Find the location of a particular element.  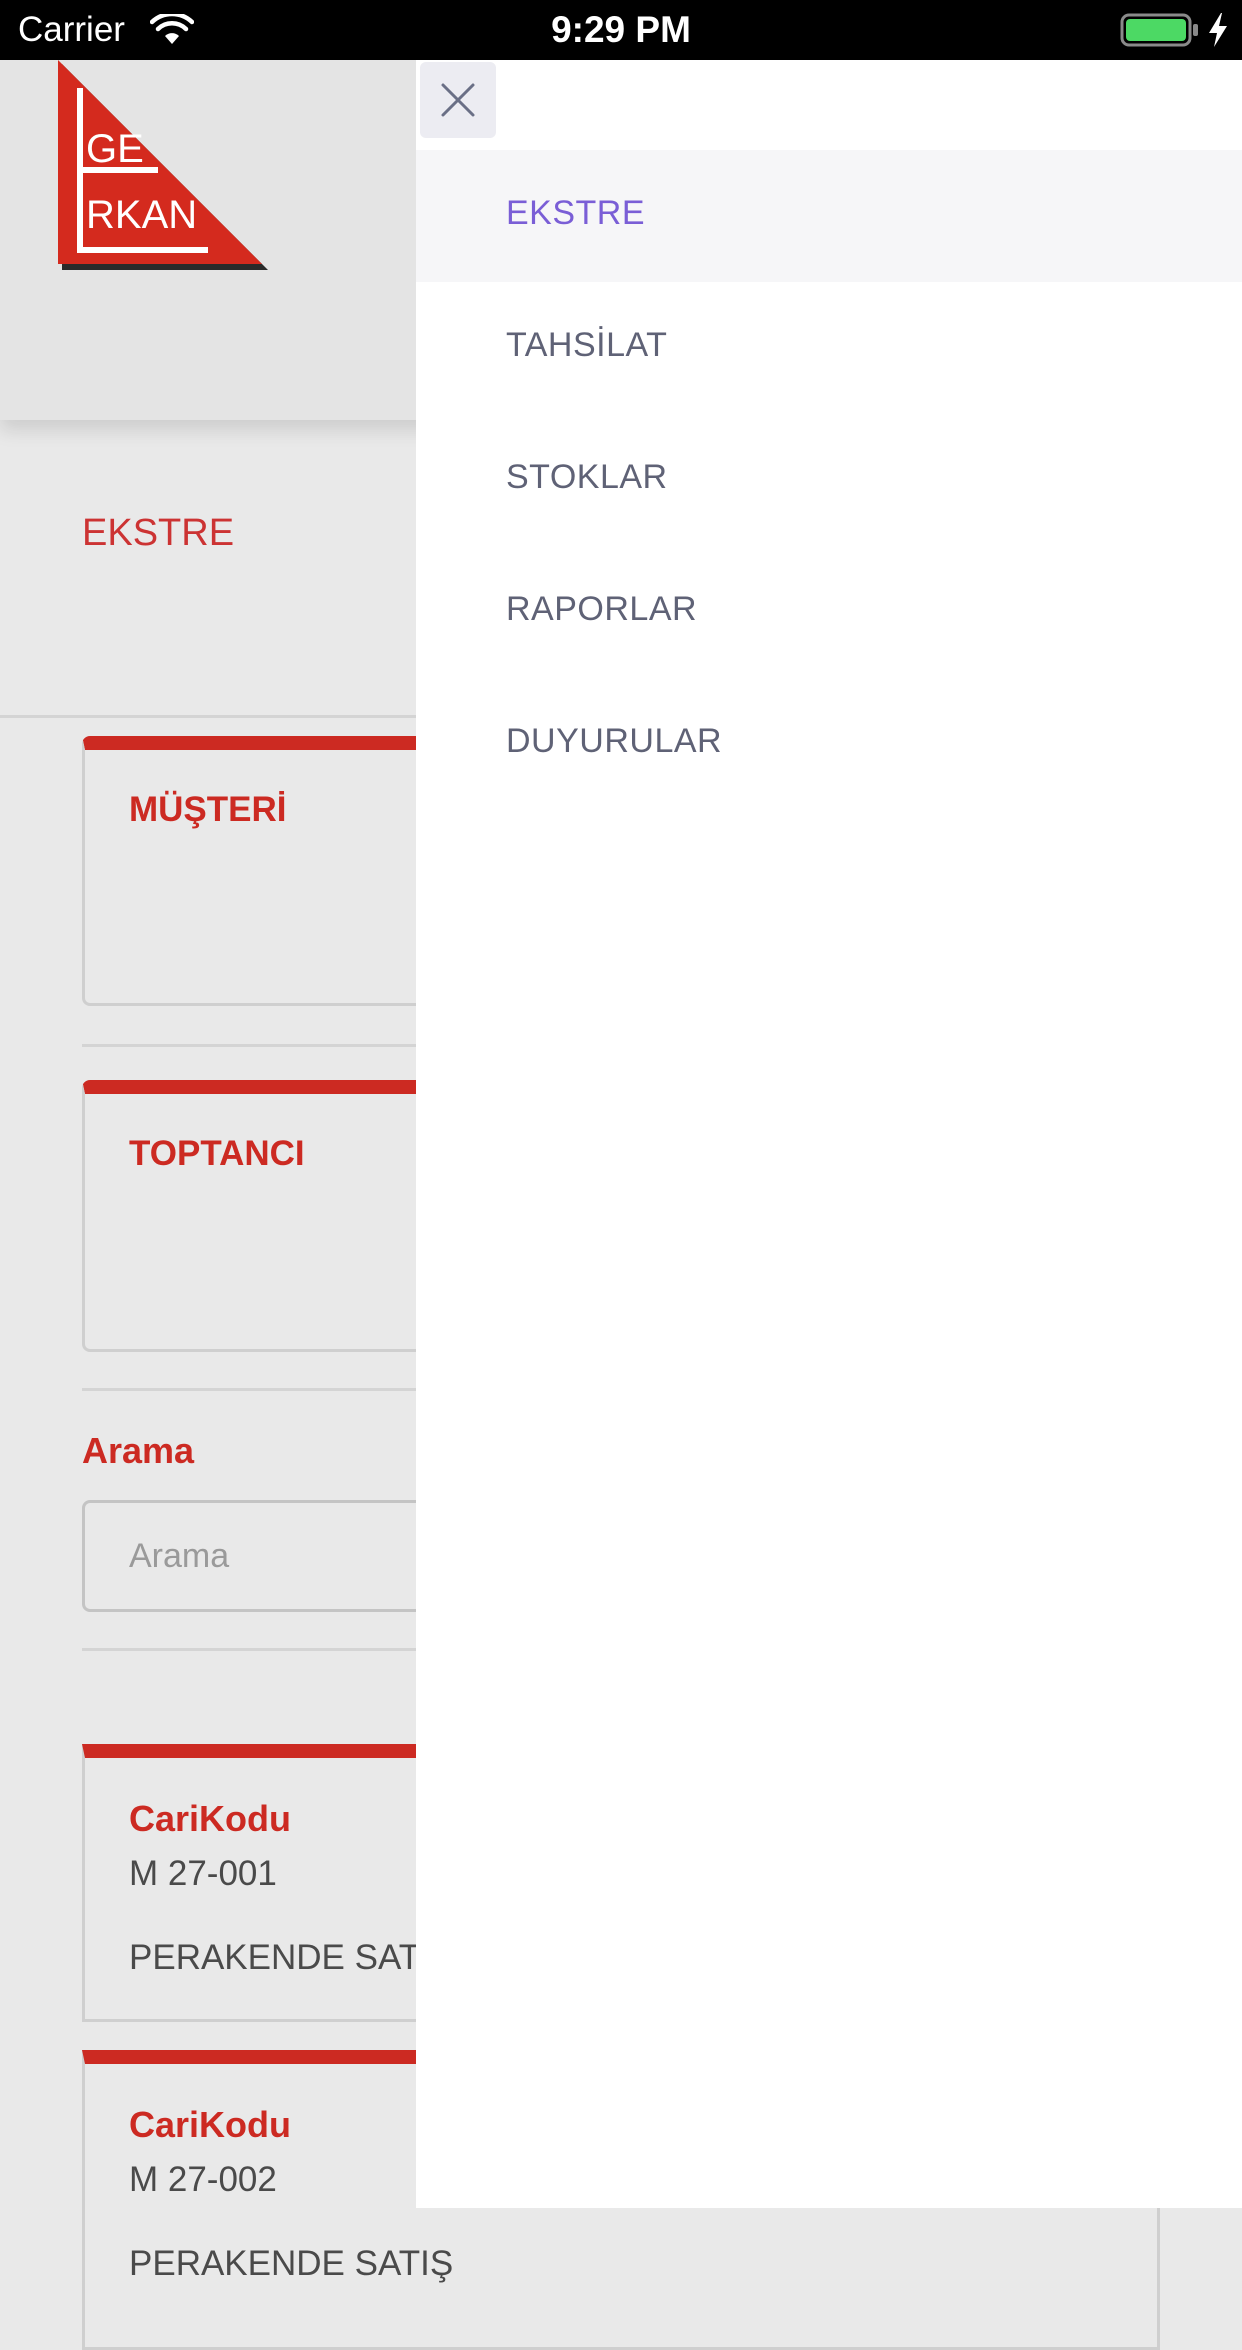

menu-item-stoklar: STOKLAR is located at coordinates (829, 480).